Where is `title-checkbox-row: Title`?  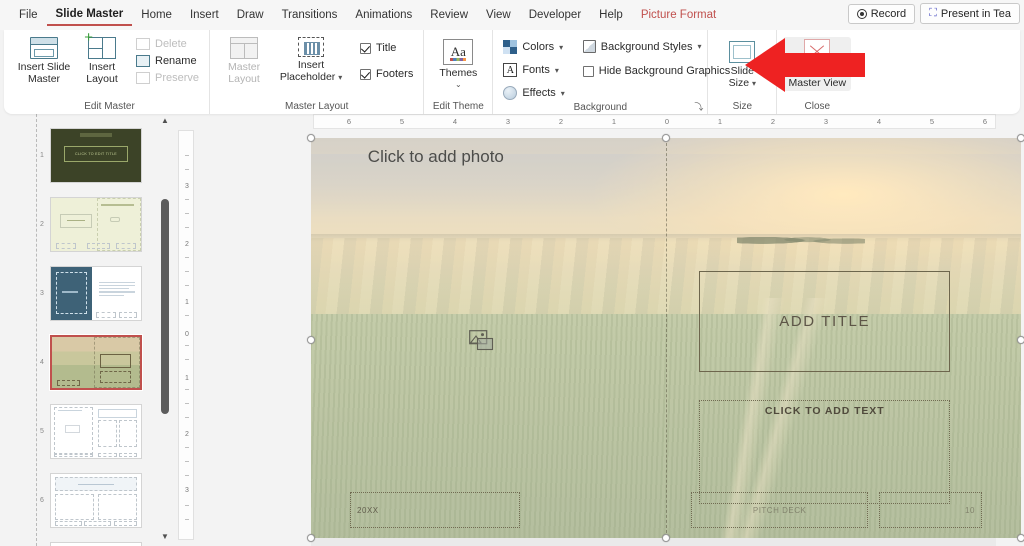 title-checkbox-row: Title is located at coordinates (386, 48).